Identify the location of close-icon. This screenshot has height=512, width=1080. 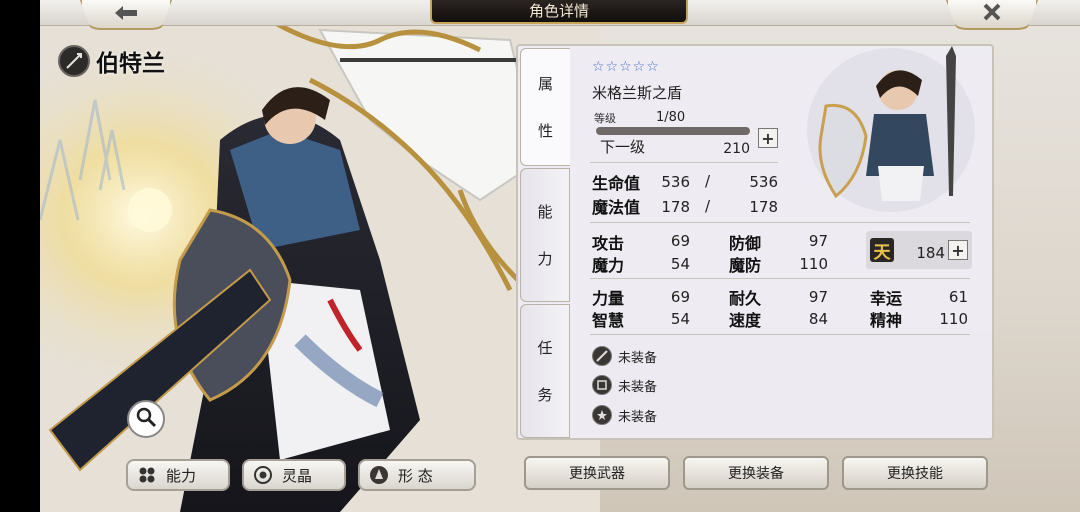
(992, 14).